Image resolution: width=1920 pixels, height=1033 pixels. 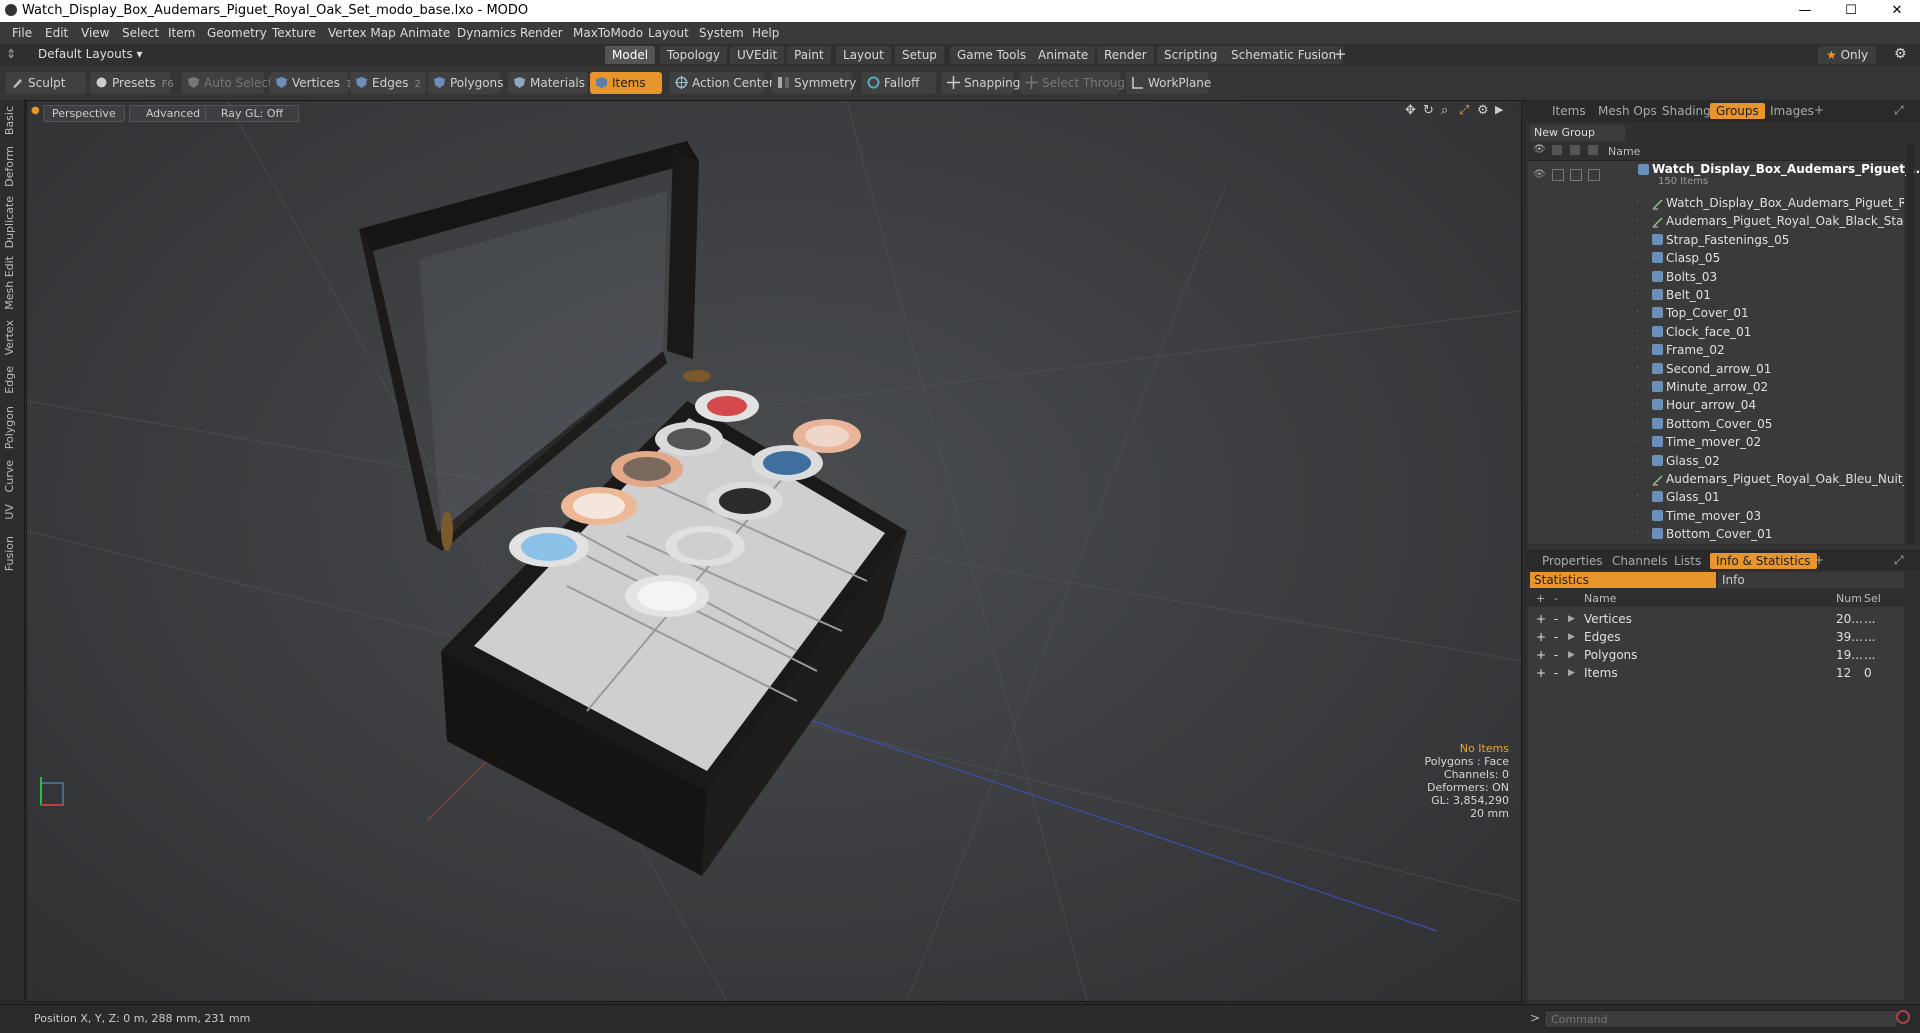 What do you see at coordinates (1572, 561) in the screenshot?
I see `tab-properties: Properties` at bounding box center [1572, 561].